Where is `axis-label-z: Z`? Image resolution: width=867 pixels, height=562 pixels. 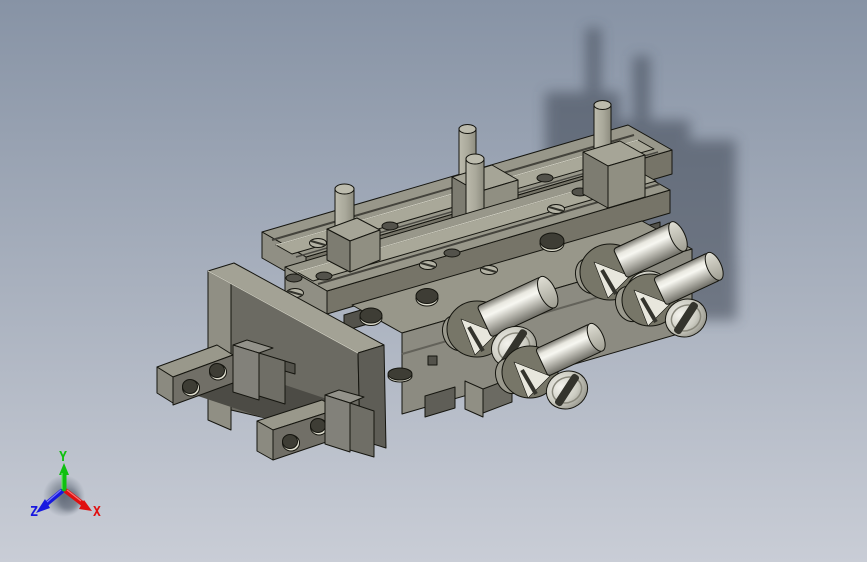 axis-label-z: Z is located at coordinates (34, 512).